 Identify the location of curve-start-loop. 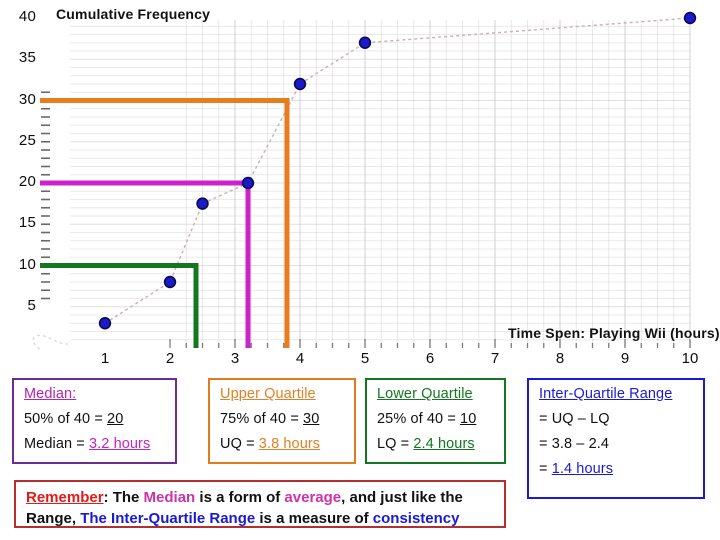
(50, 342).